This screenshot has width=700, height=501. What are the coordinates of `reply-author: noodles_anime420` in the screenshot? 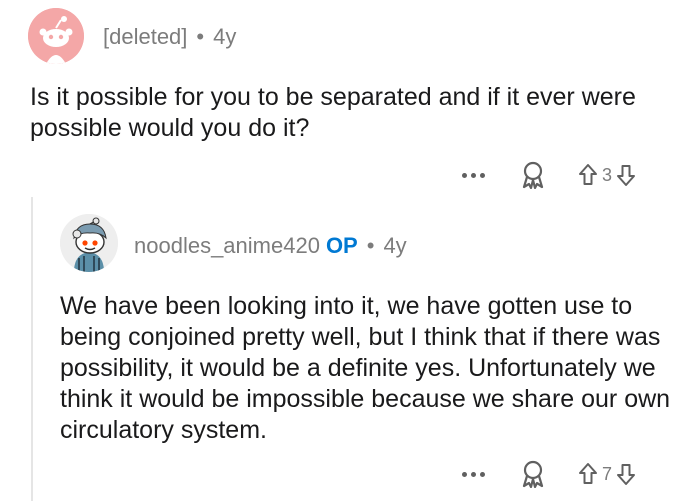 It's located at (227, 245).